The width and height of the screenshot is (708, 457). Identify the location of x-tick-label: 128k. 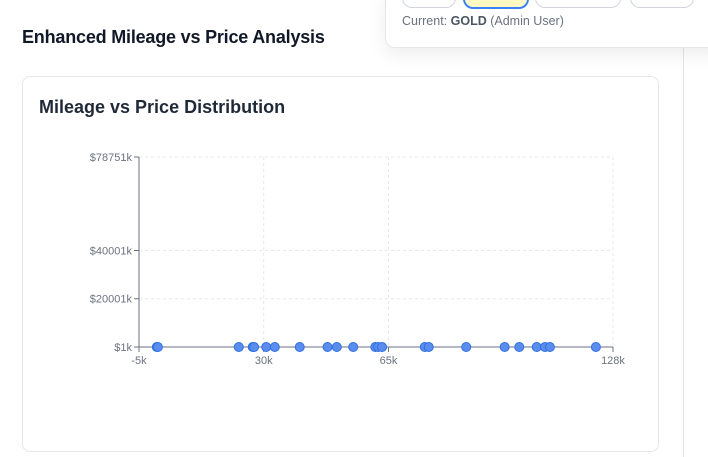
(613, 361).